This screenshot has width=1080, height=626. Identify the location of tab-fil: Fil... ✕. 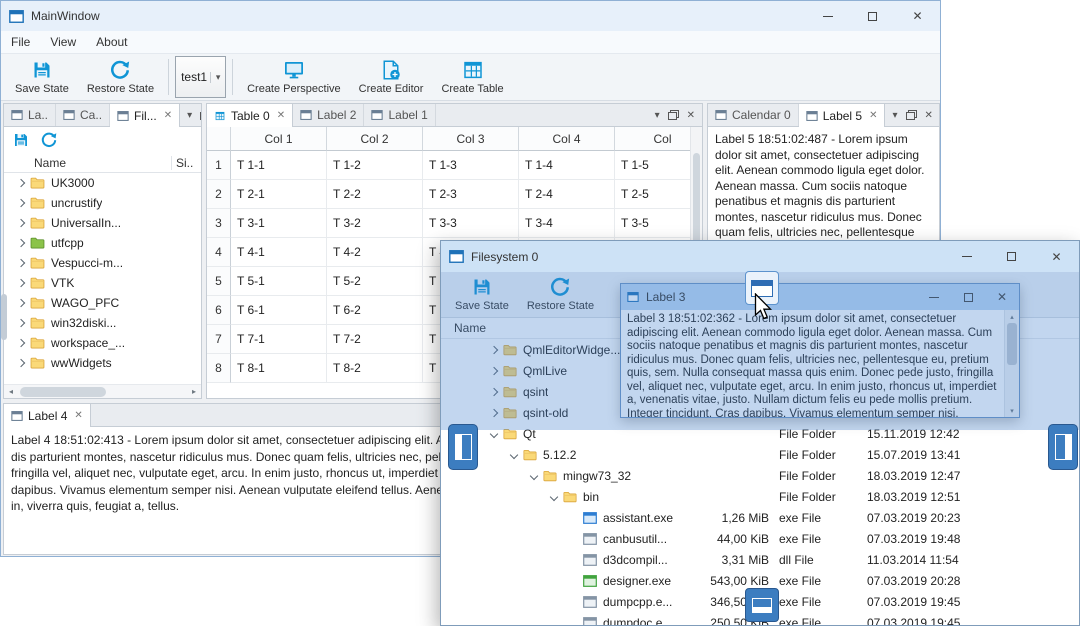
(145, 115).